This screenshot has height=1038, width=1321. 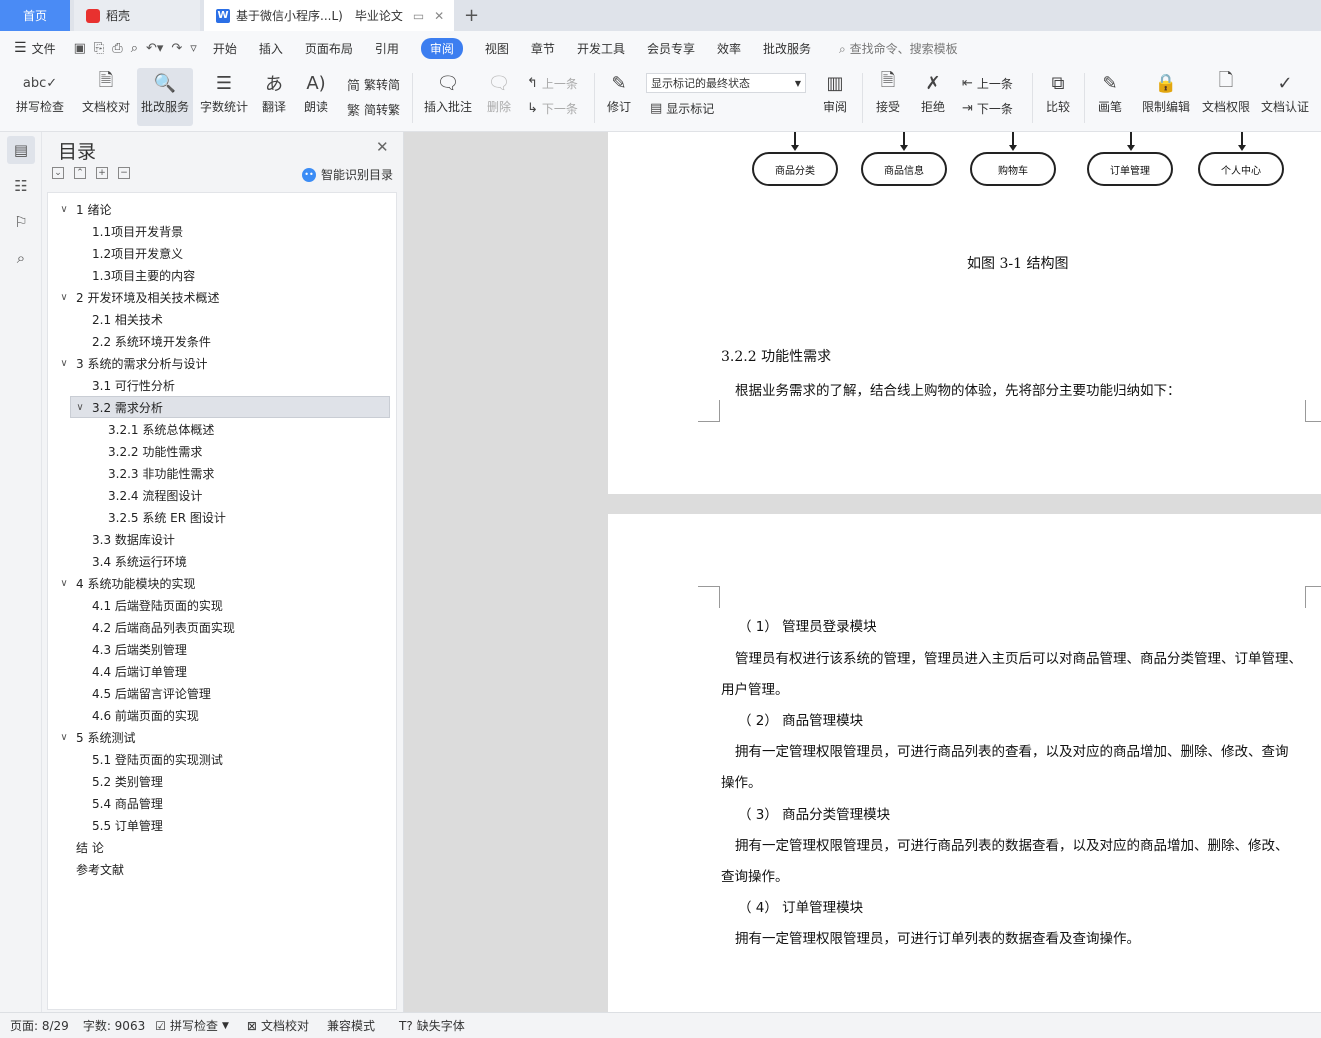 I want to click on toc-item: 4.1 后端登陆页面的实现, so click(x=157, y=605).